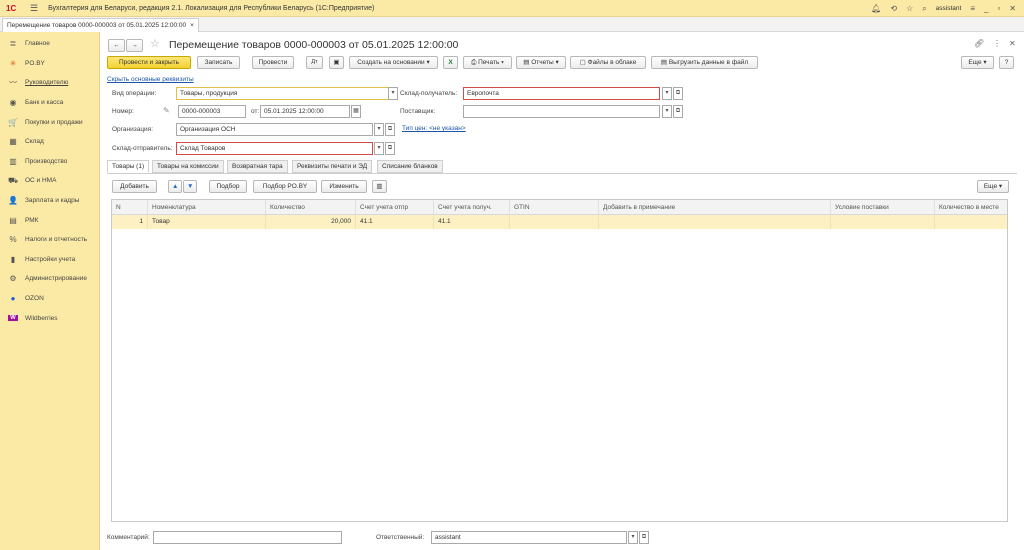 The image size is (1024, 550). I want to click on restore-icon: ▫, so click(998, 8).